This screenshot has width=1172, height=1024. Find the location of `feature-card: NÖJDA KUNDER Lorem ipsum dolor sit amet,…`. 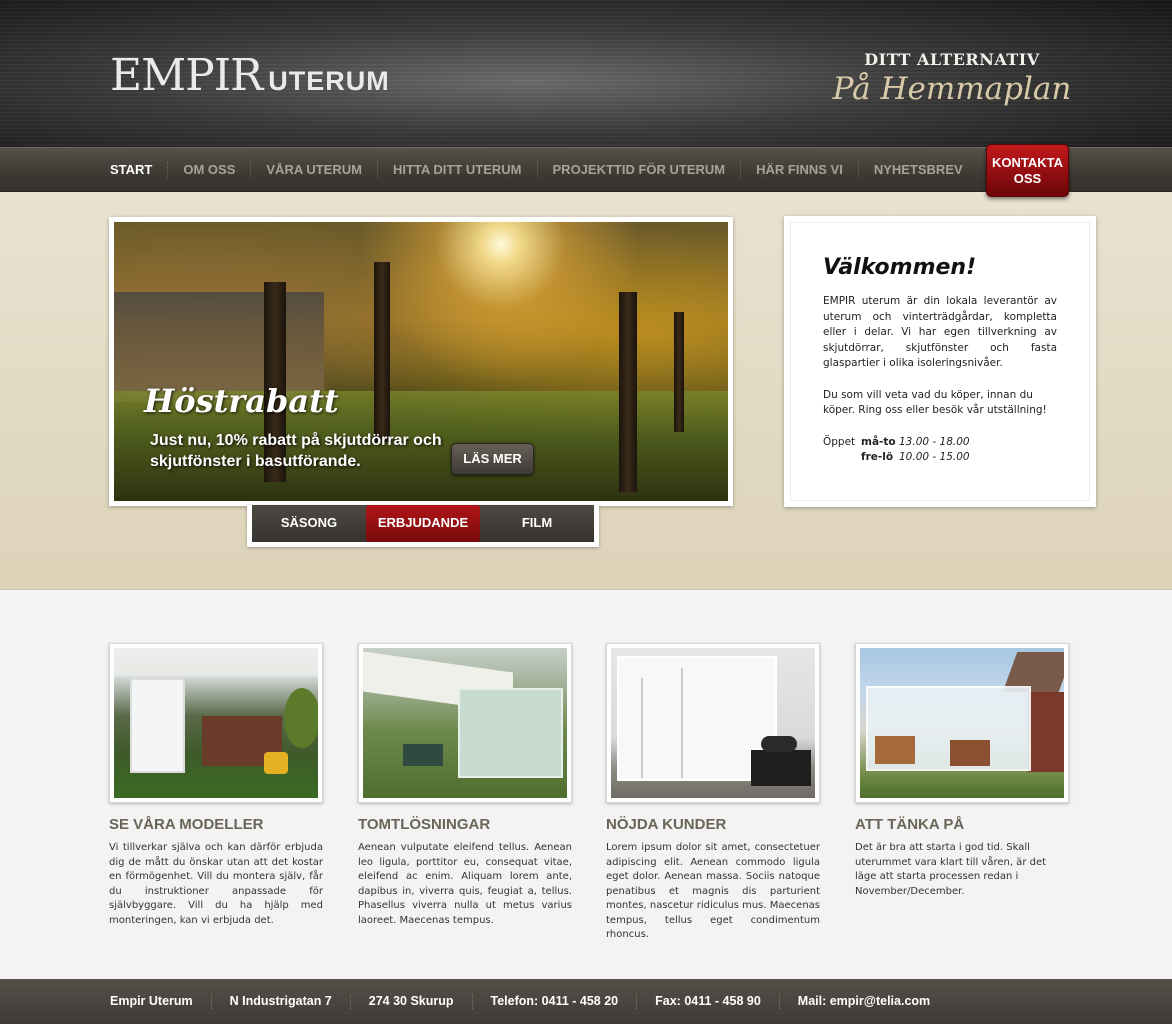

feature-card: NÖJDA KUNDER Lorem ipsum dolor sit amet,… is located at coordinates (713, 793).